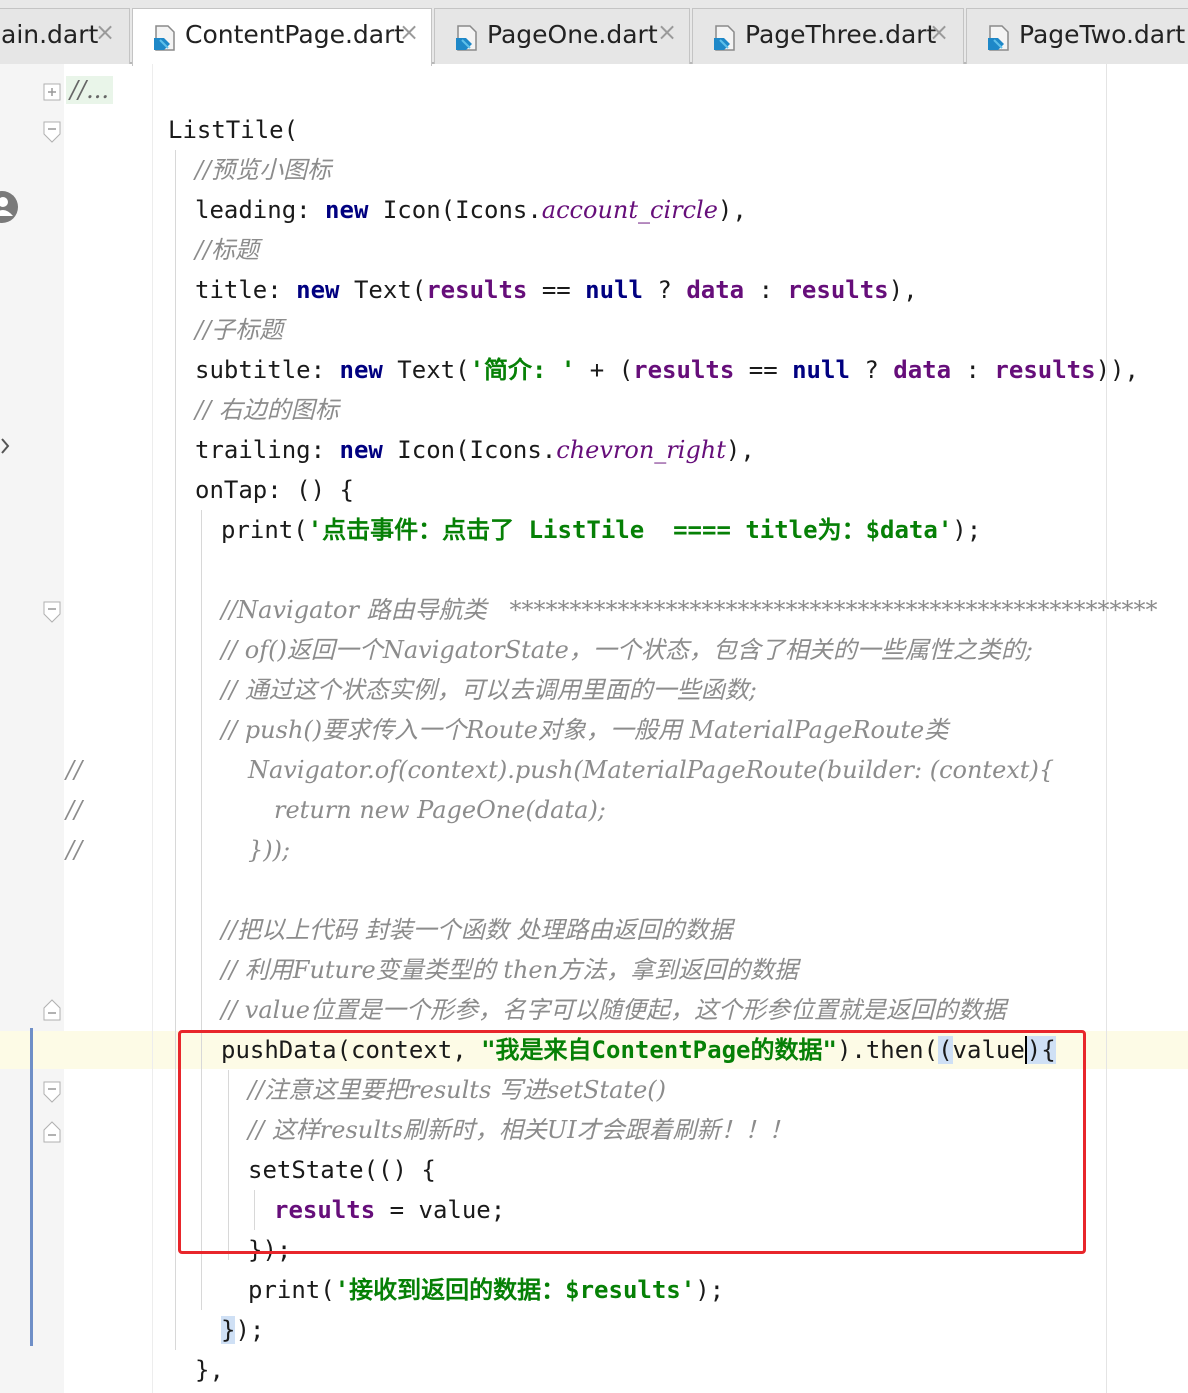 The image size is (1188, 1393). What do you see at coordinates (471, 210) in the screenshot?
I see `code-line-leading: leading: new Icon(Icons.account_circle),` at bounding box center [471, 210].